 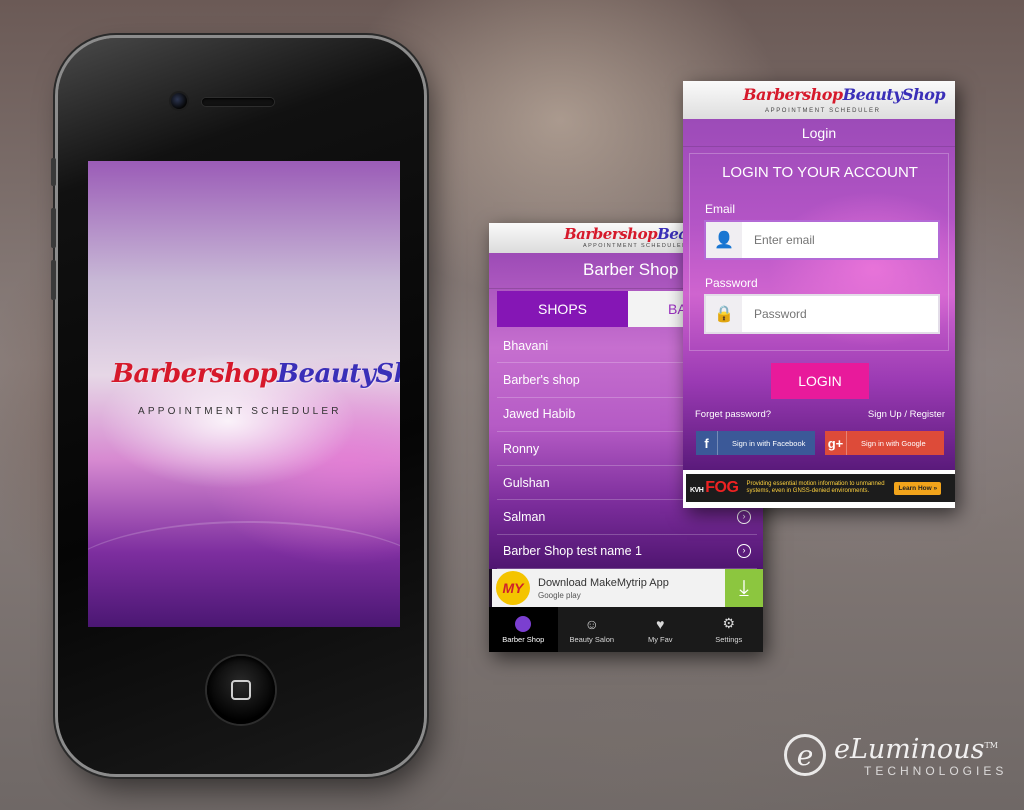 What do you see at coordinates (769, 443) in the screenshot?
I see `facebook-button-label: Sign in with Facebook` at bounding box center [769, 443].